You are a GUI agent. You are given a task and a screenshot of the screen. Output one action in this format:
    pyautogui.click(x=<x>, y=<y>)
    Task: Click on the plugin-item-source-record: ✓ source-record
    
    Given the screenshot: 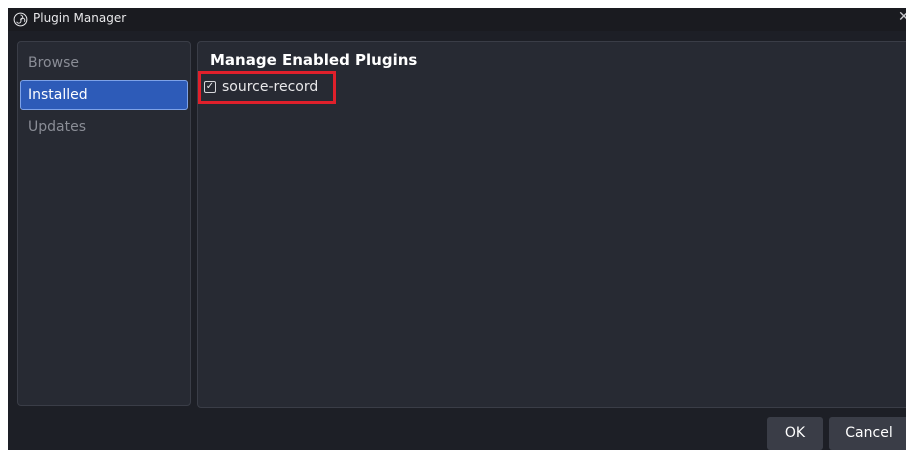 What is the action you would take?
    pyautogui.click(x=261, y=87)
    